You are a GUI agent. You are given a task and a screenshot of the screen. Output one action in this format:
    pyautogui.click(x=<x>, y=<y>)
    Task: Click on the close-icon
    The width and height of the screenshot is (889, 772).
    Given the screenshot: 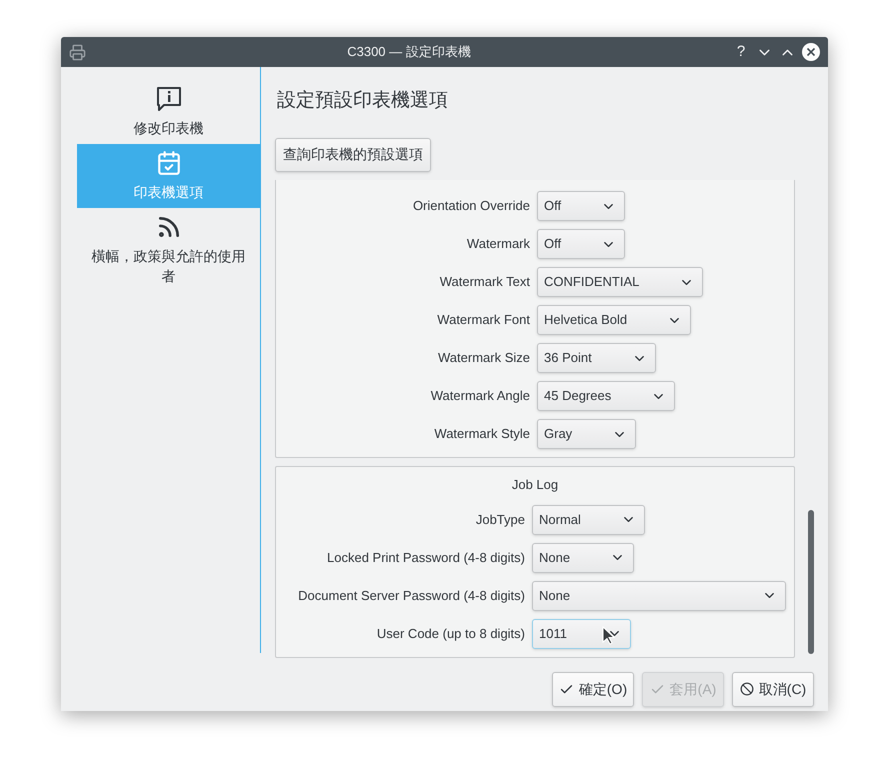 What is the action you would take?
    pyautogui.click(x=811, y=52)
    